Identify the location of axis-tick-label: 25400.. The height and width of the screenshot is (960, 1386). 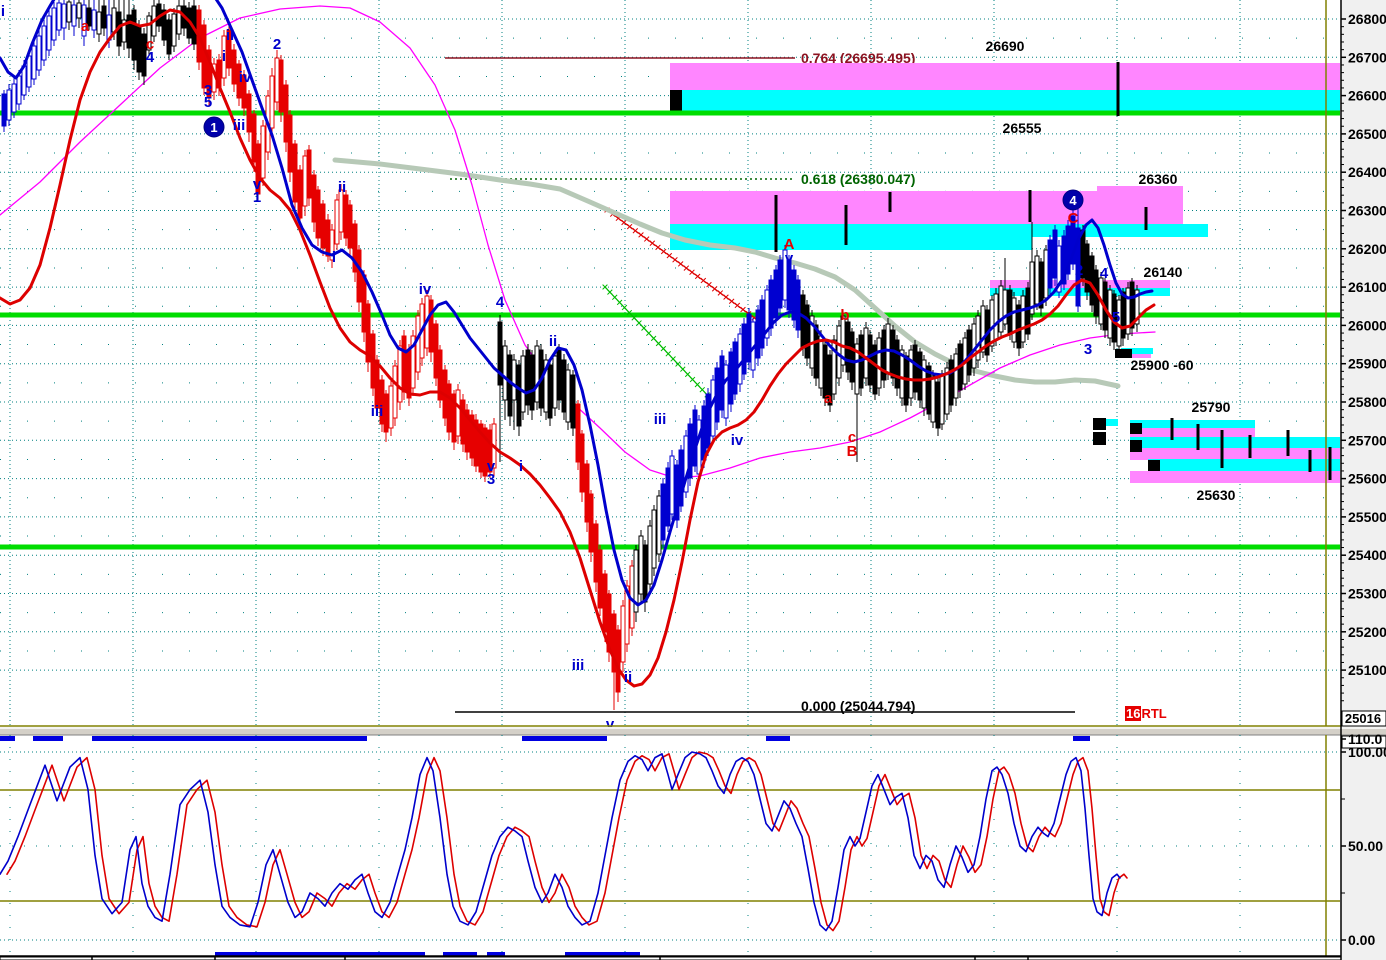
(1367, 555).